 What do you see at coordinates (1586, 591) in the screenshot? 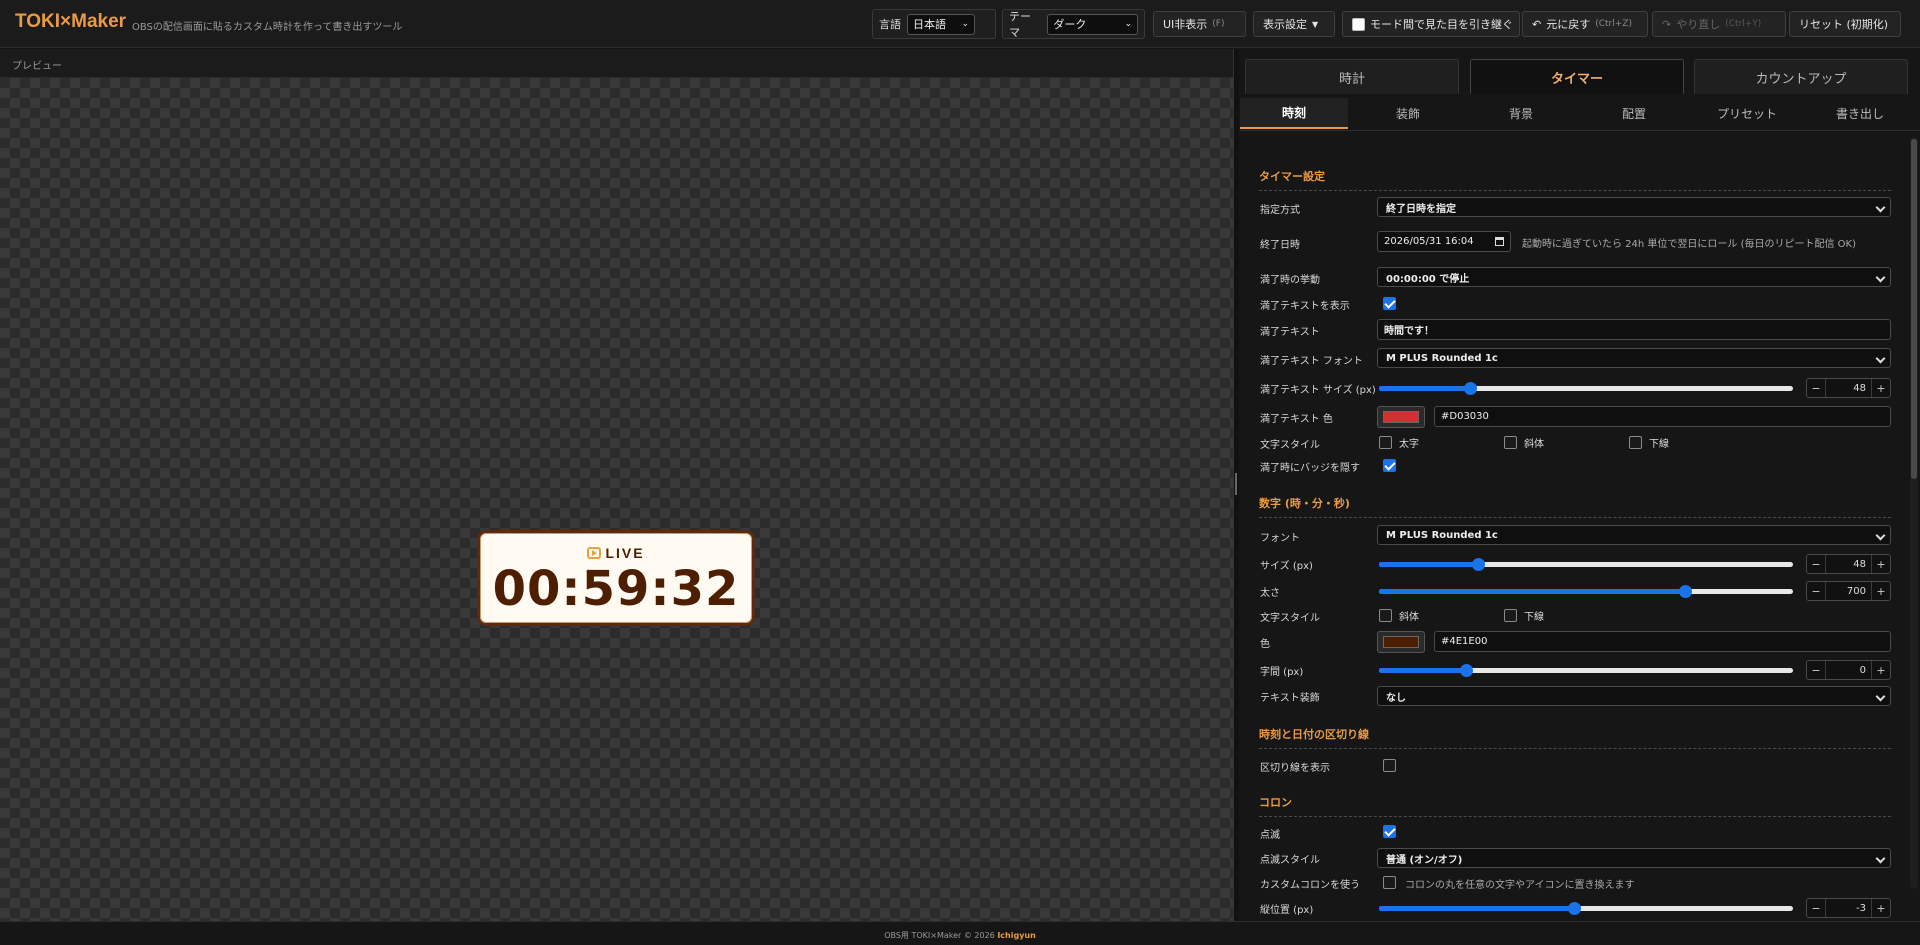
I see `digits-weight-slider` at bounding box center [1586, 591].